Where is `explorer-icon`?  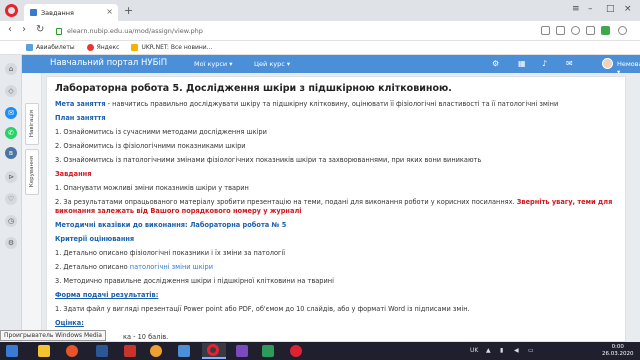 explorer-icon is located at coordinates (44, 351).